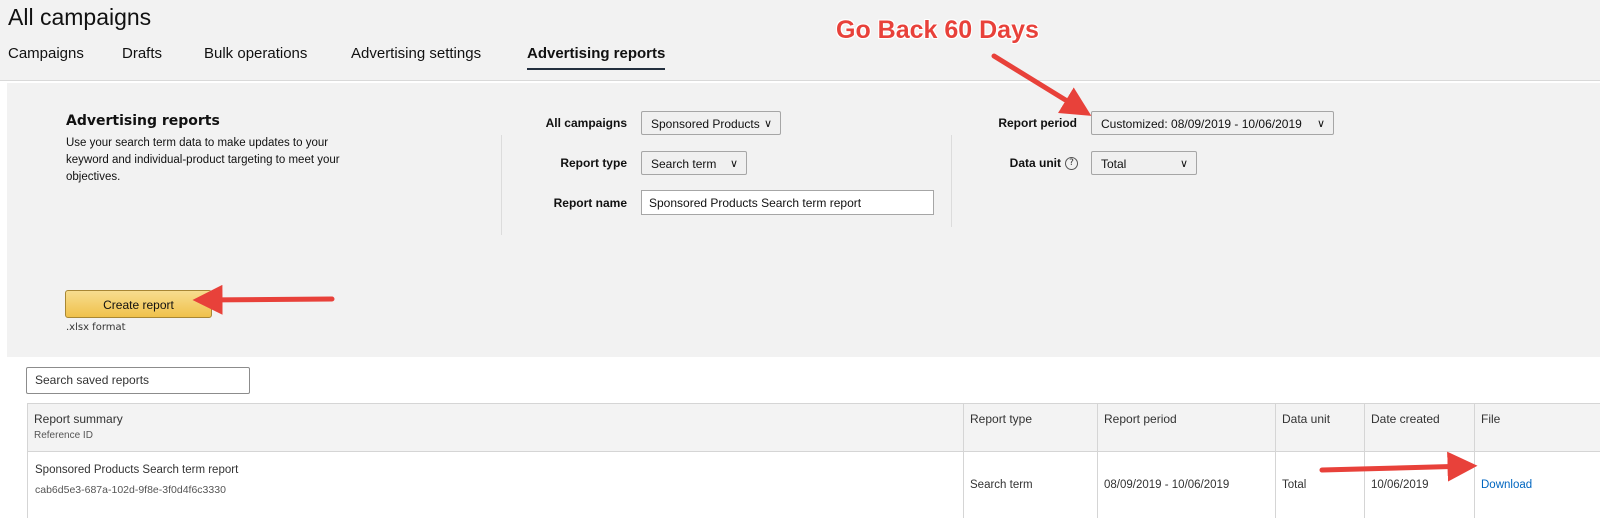  I want to click on campaigns-label: All campaigns, so click(586, 123).